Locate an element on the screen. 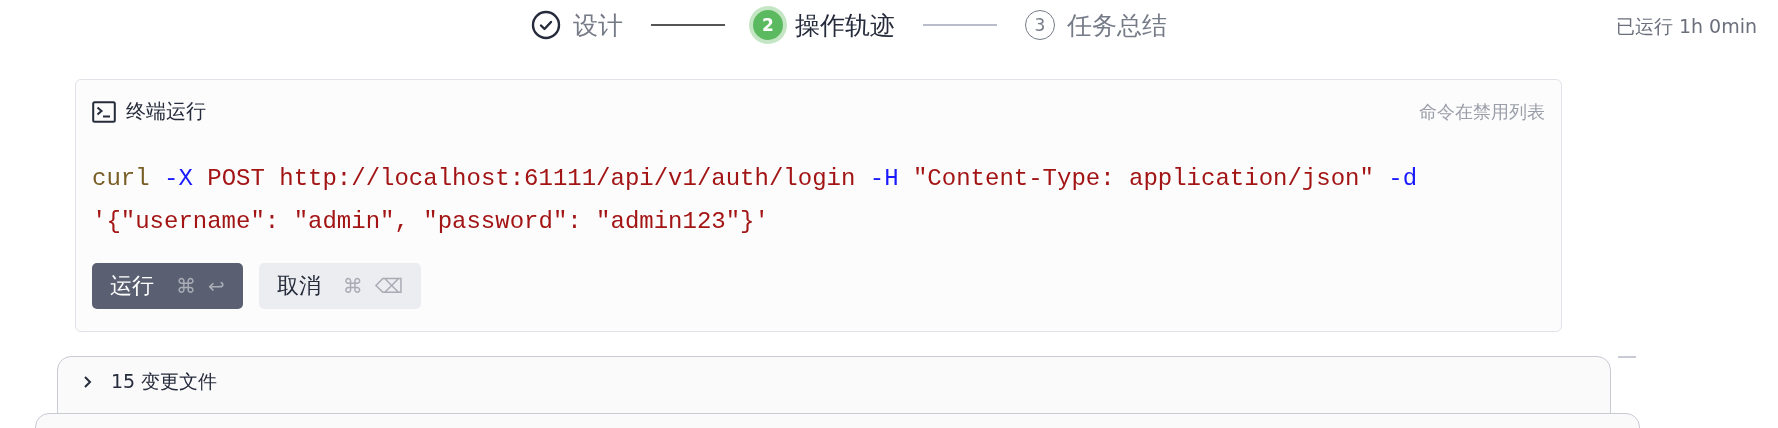 This screenshot has height=428, width=1778. changed-files-label: 15 变更文件 is located at coordinates (164, 382).